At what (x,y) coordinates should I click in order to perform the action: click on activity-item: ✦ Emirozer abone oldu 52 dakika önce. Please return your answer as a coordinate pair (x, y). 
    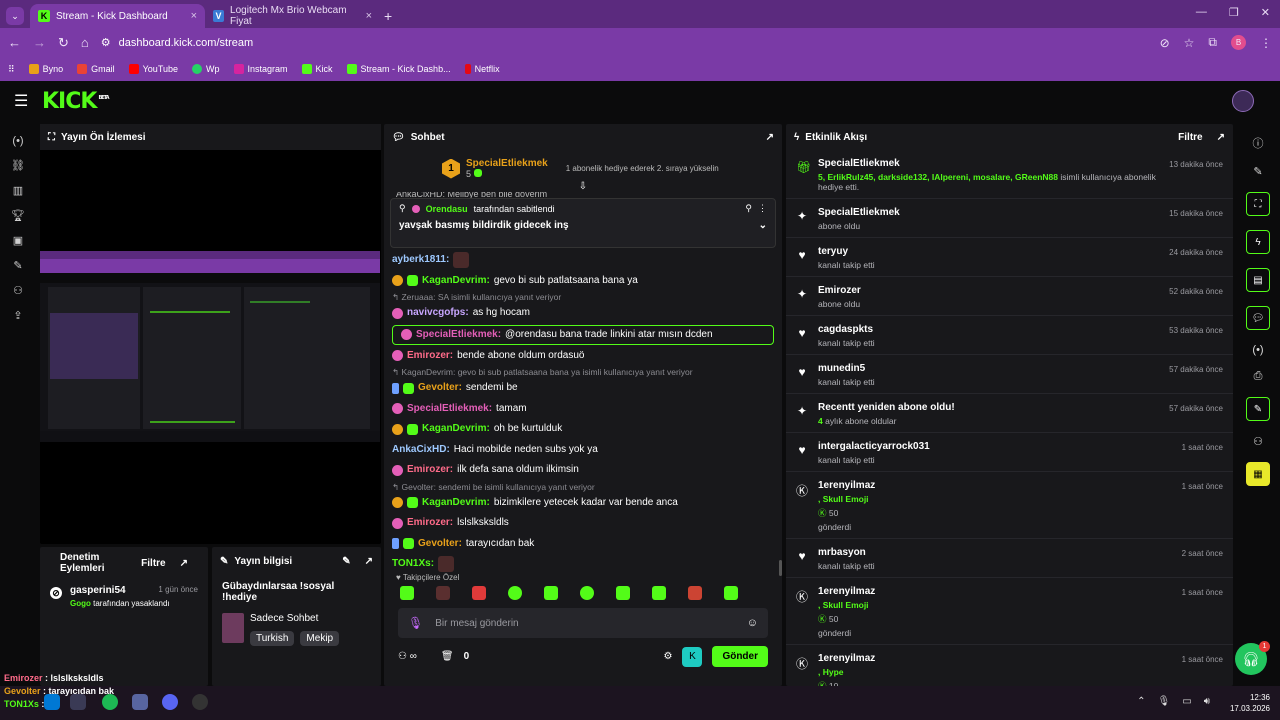
    Looking at the image, I should click on (1009, 296).